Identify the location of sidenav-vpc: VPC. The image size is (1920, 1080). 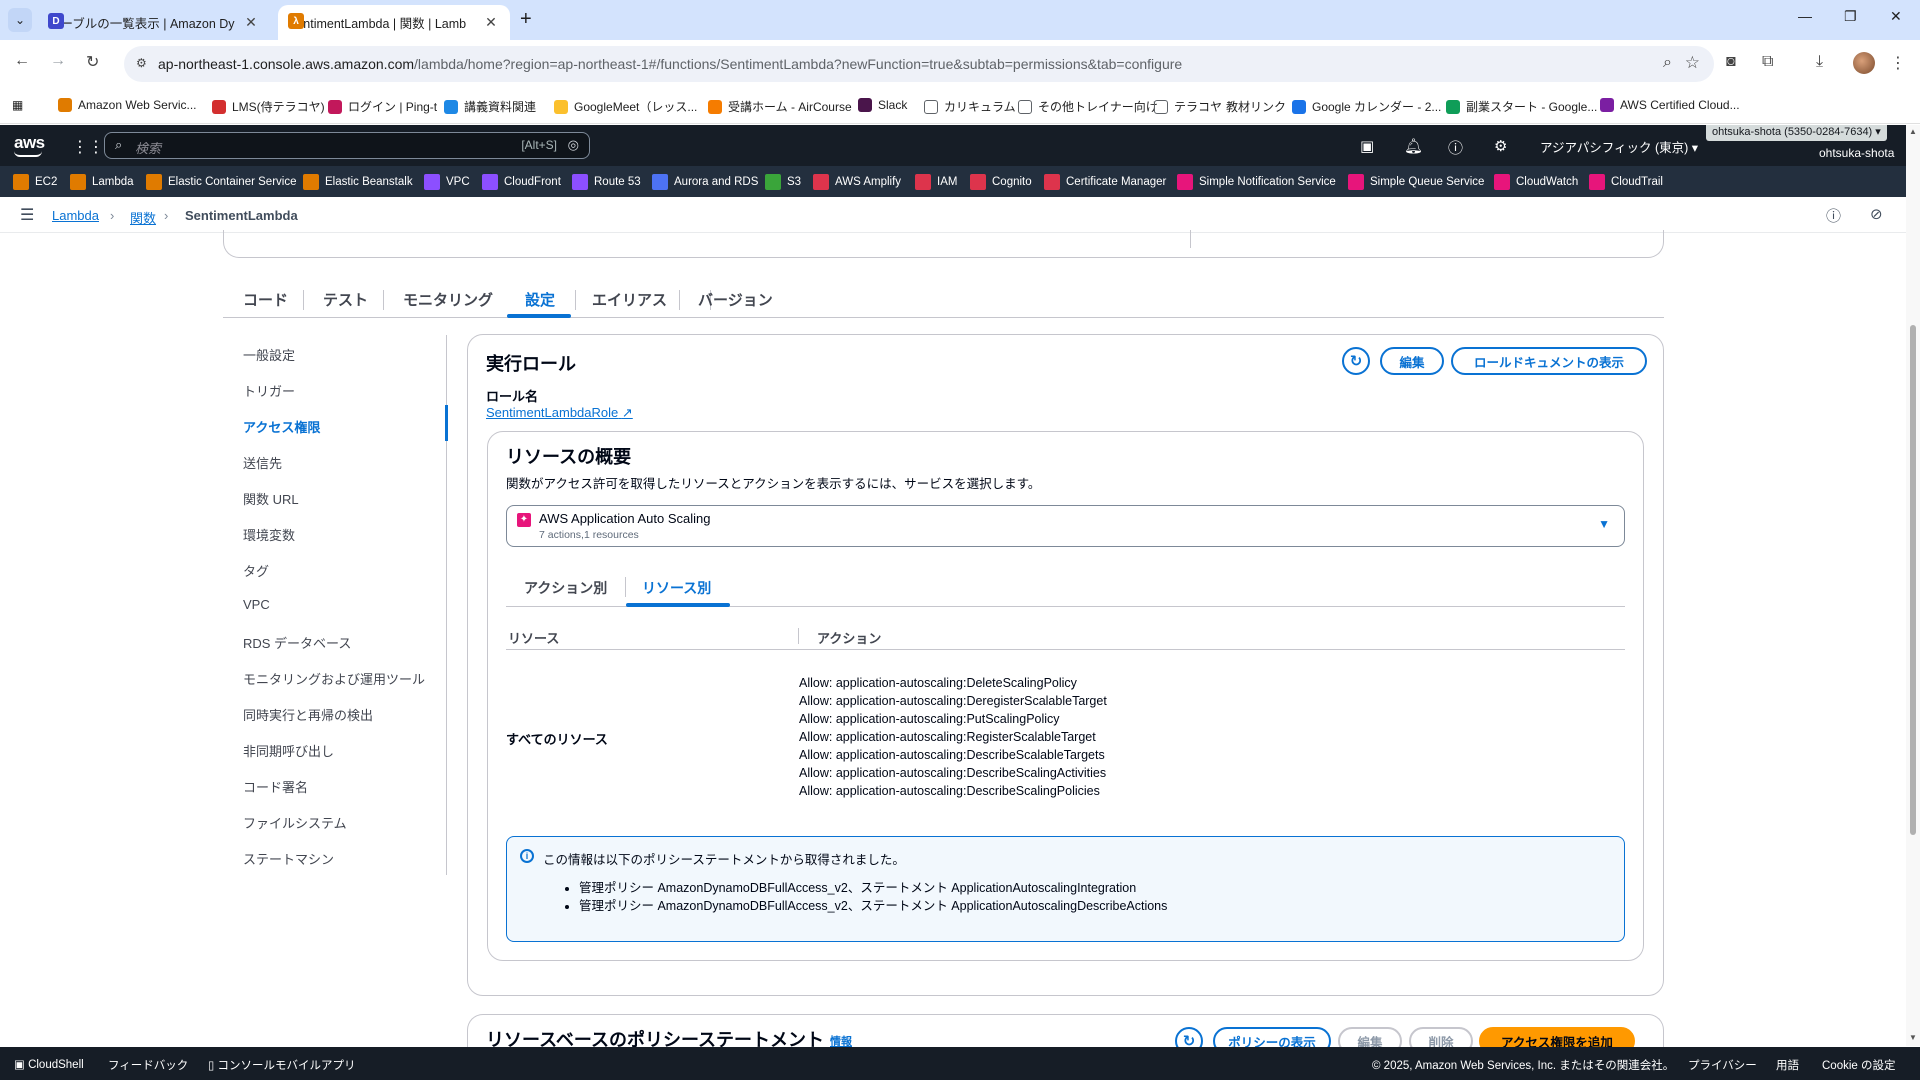
(256, 604).